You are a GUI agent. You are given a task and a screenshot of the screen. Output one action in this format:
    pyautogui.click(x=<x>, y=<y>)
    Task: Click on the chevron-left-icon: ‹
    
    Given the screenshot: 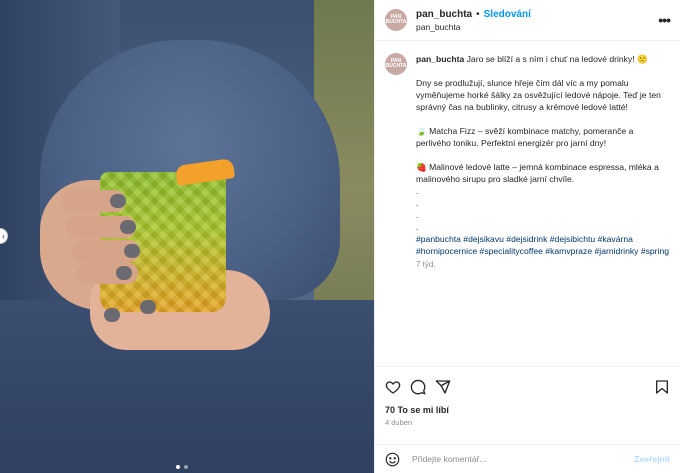 What is the action you would take?
    pyautogui.click(x=3, y=236)
    